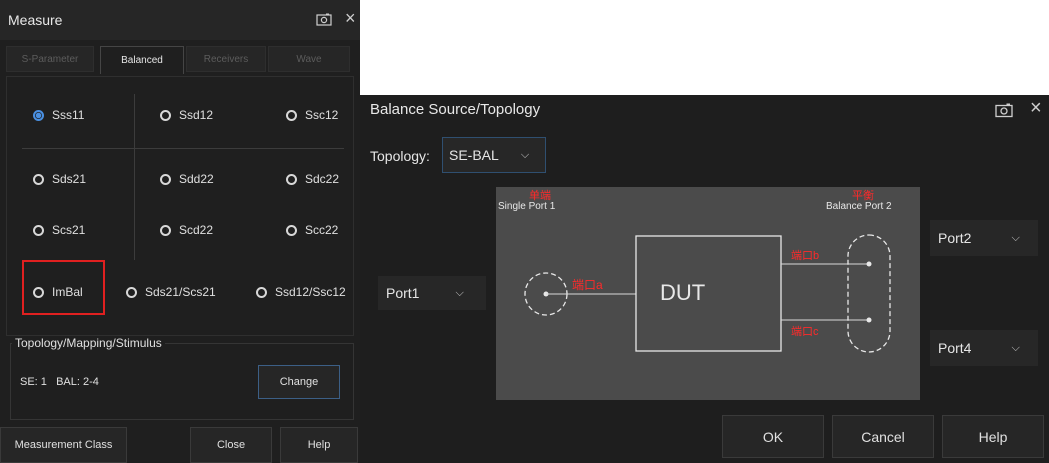 The width and height of the screenshot is (1049, 463). I want to click on port-b-label: 端口b, so click(805, 256).